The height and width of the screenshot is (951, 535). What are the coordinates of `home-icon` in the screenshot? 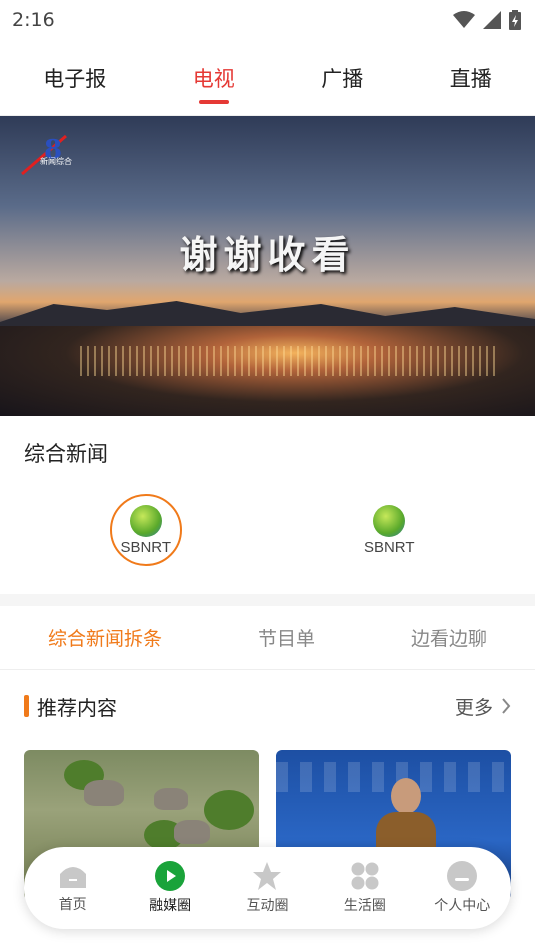 It's located at (72, 877).